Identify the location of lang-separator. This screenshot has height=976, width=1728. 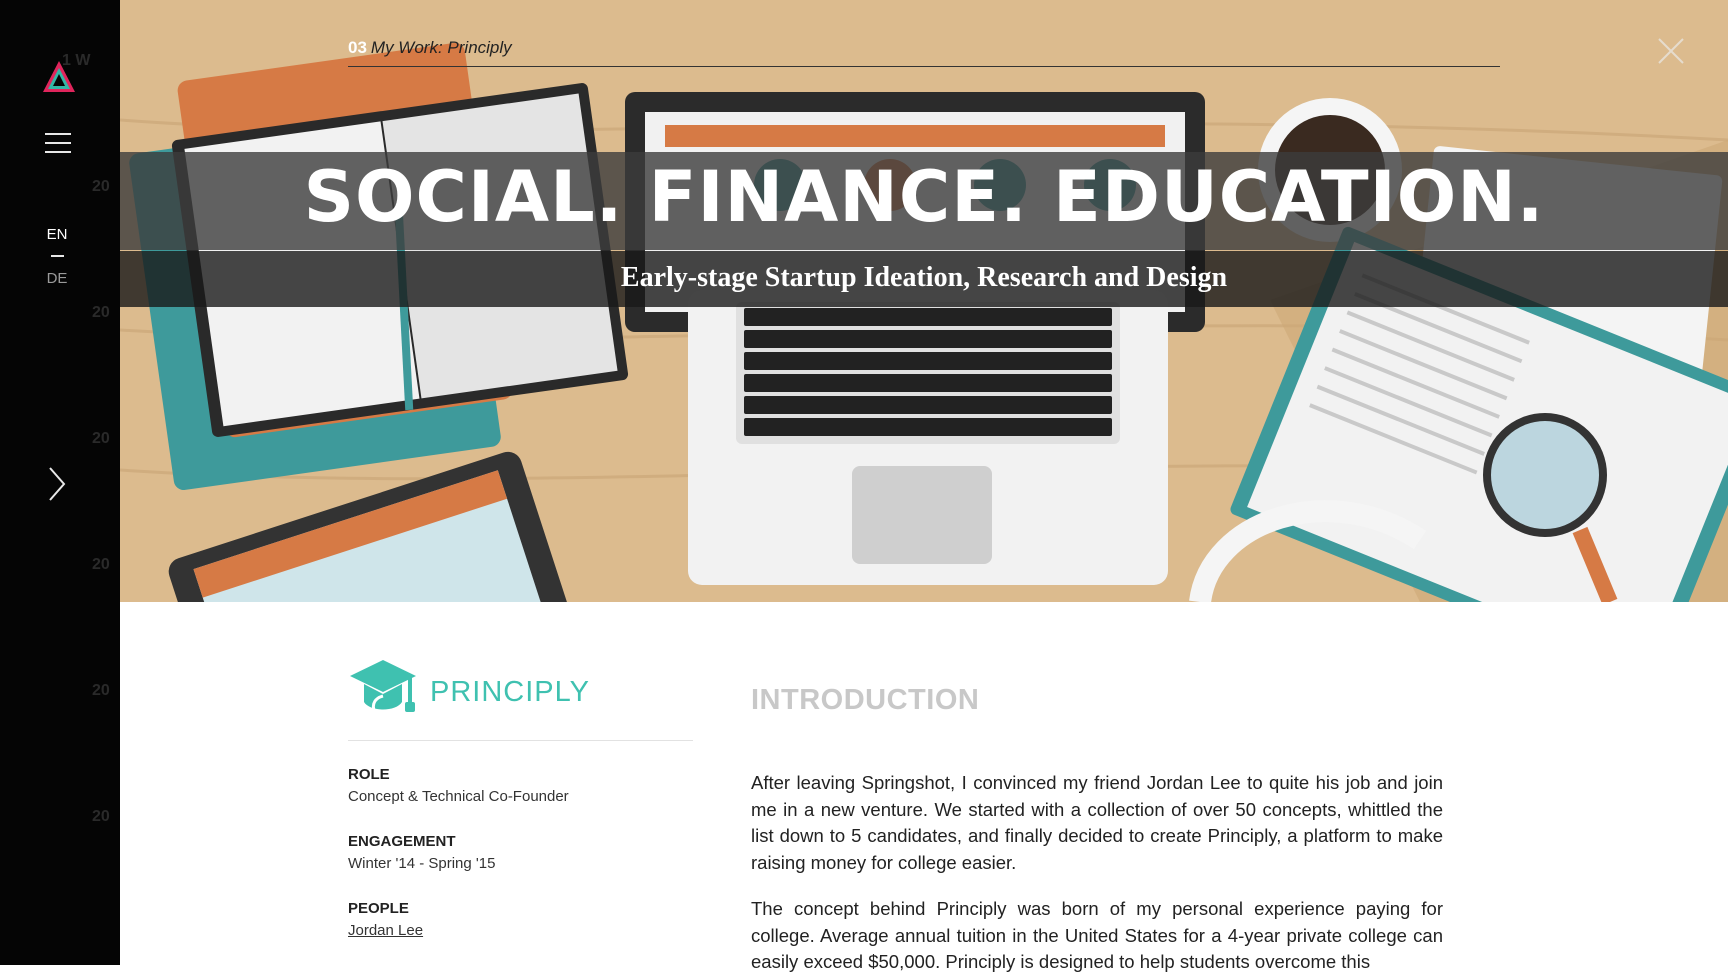
(57, 256).